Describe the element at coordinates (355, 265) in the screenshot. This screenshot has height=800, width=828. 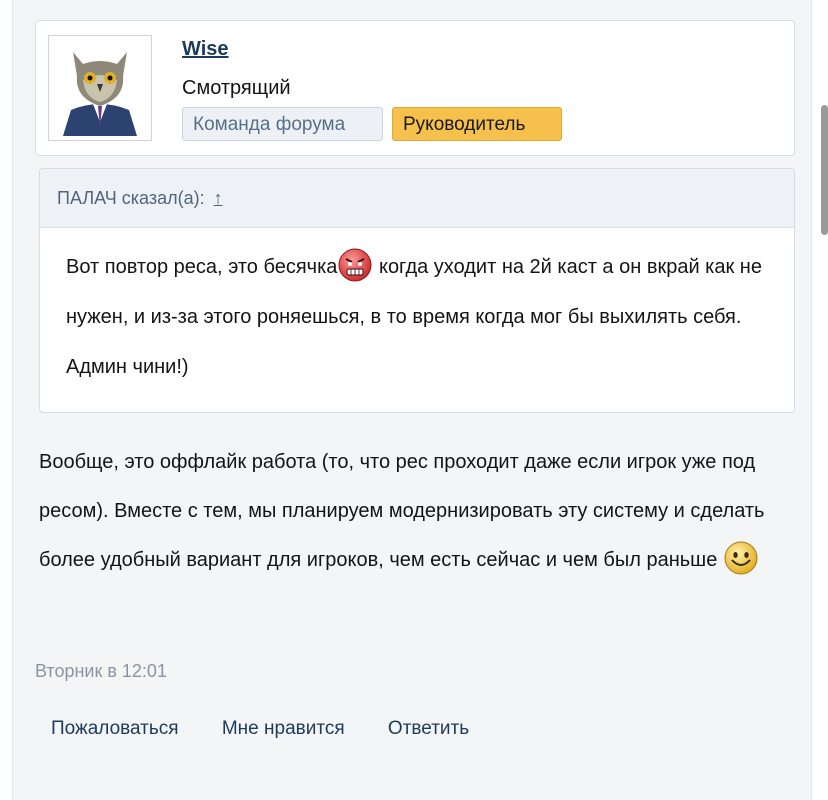
I see `angry-face-icon` at that location.